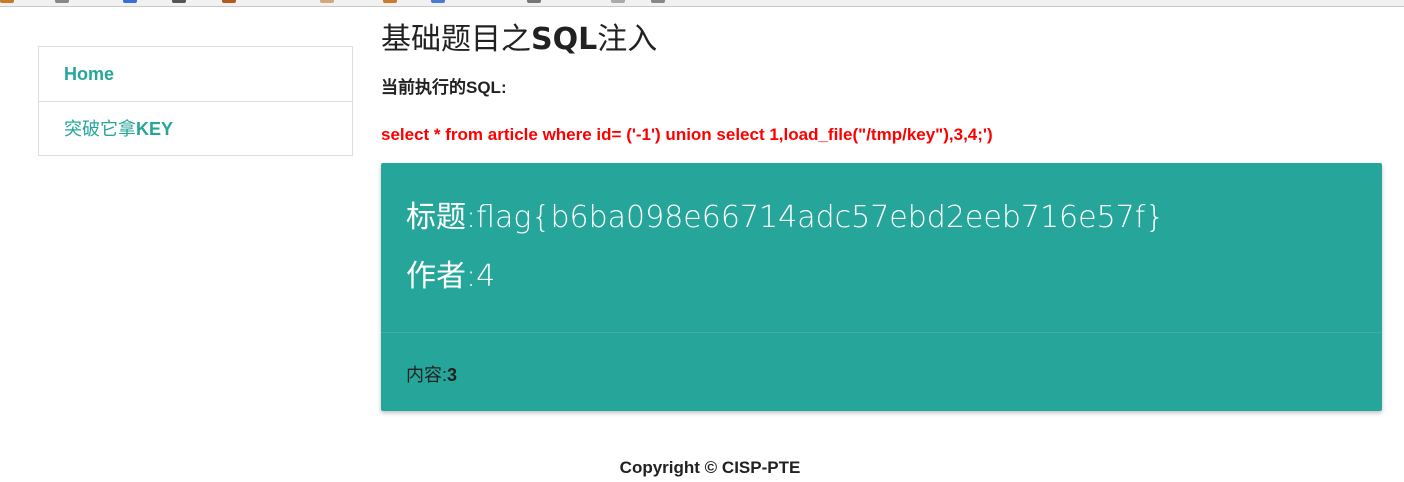 This screenshot has width=1404, height=482. What do you see at coordinates (881, 40) in the screenshot?
I see `page-title: 基础题目之SQL注入` at bounding box center [881, 40].